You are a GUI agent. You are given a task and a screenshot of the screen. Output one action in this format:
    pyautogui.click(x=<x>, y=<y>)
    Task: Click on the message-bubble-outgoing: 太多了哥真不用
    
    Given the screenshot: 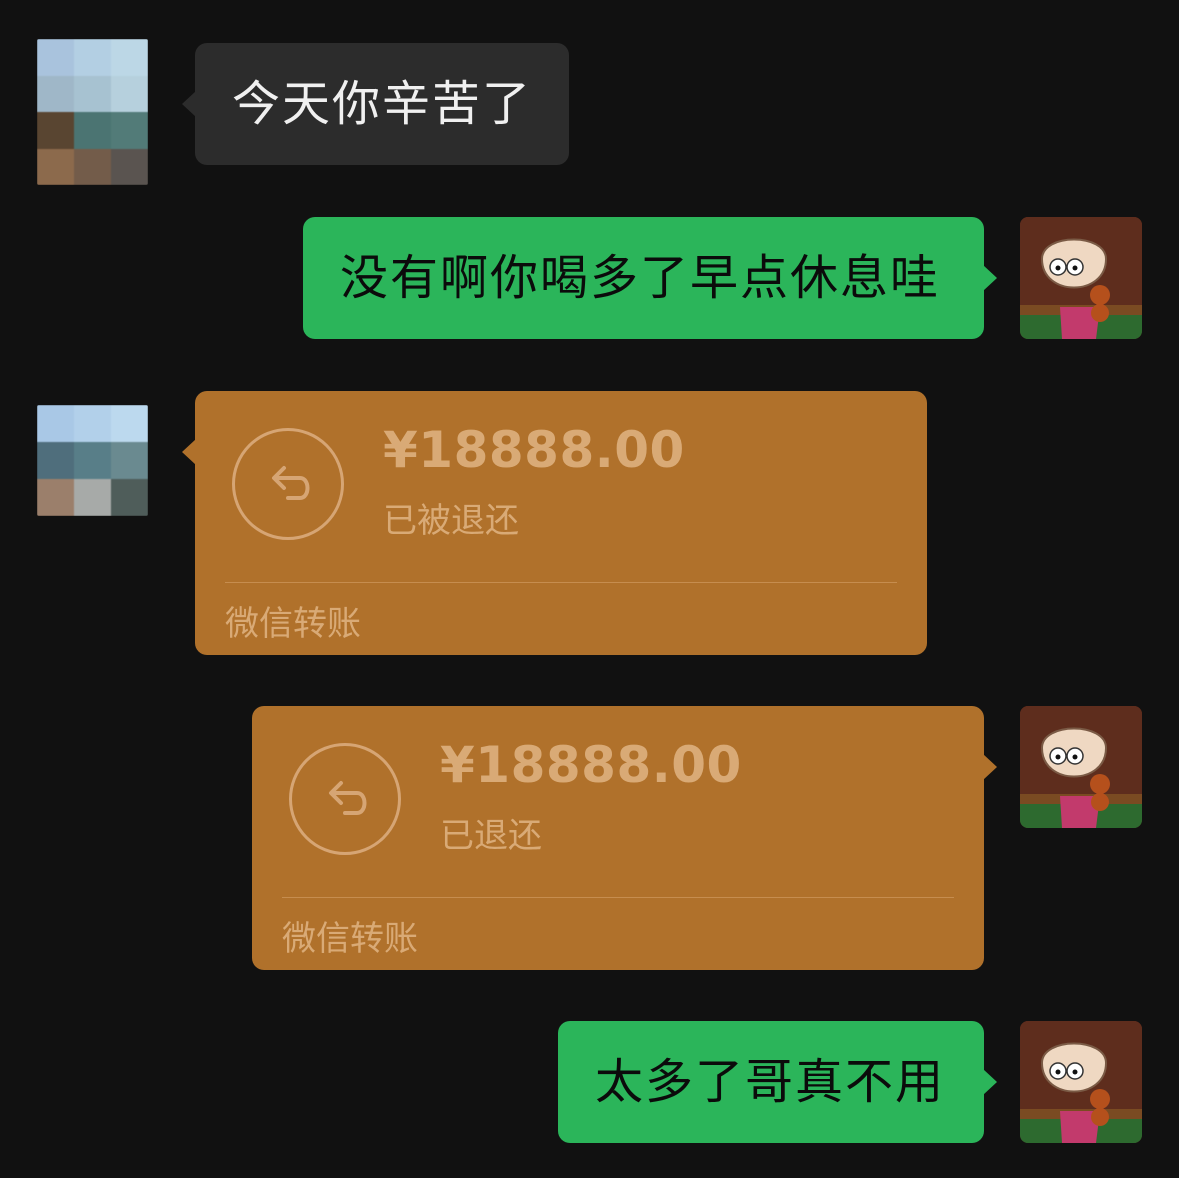 What is the action you would take?
    pyautogui.click(x=777, y=1082)
    